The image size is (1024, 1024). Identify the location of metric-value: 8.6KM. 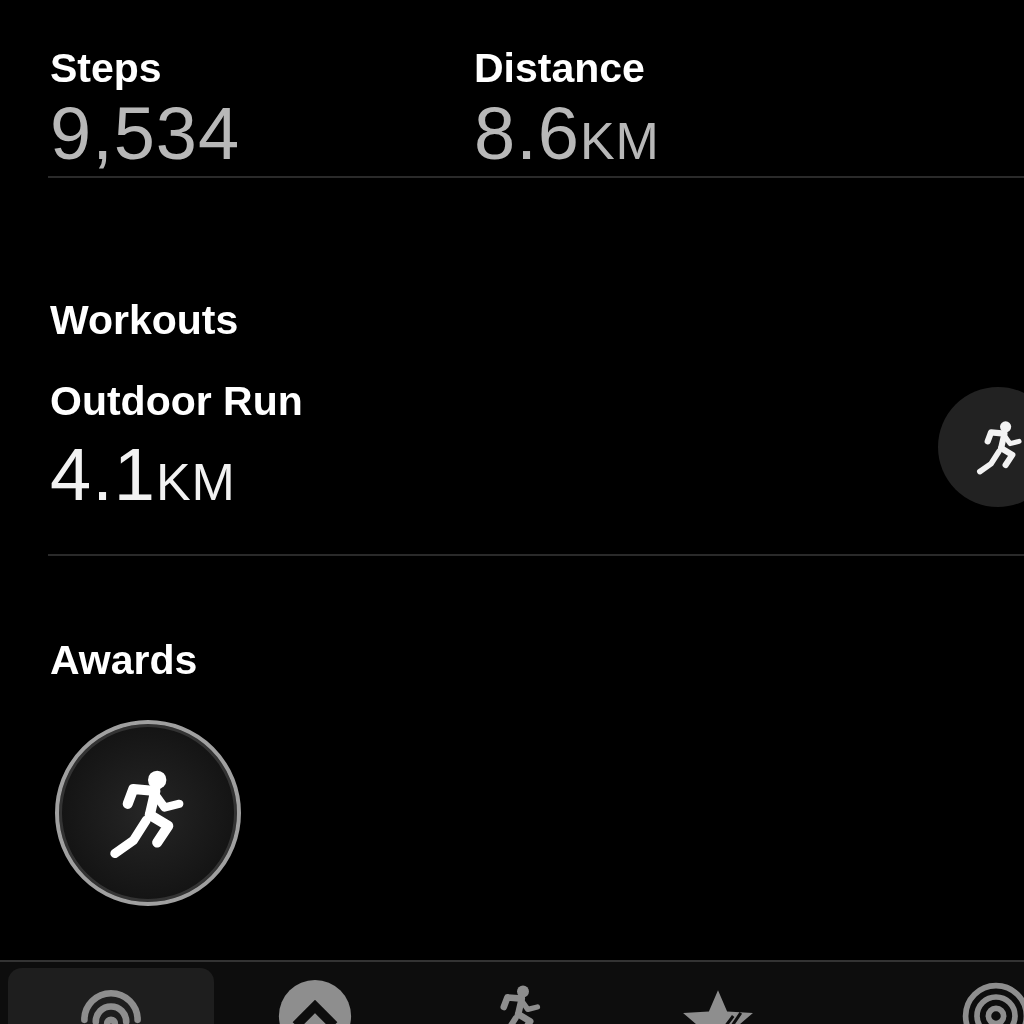
(567, 135).